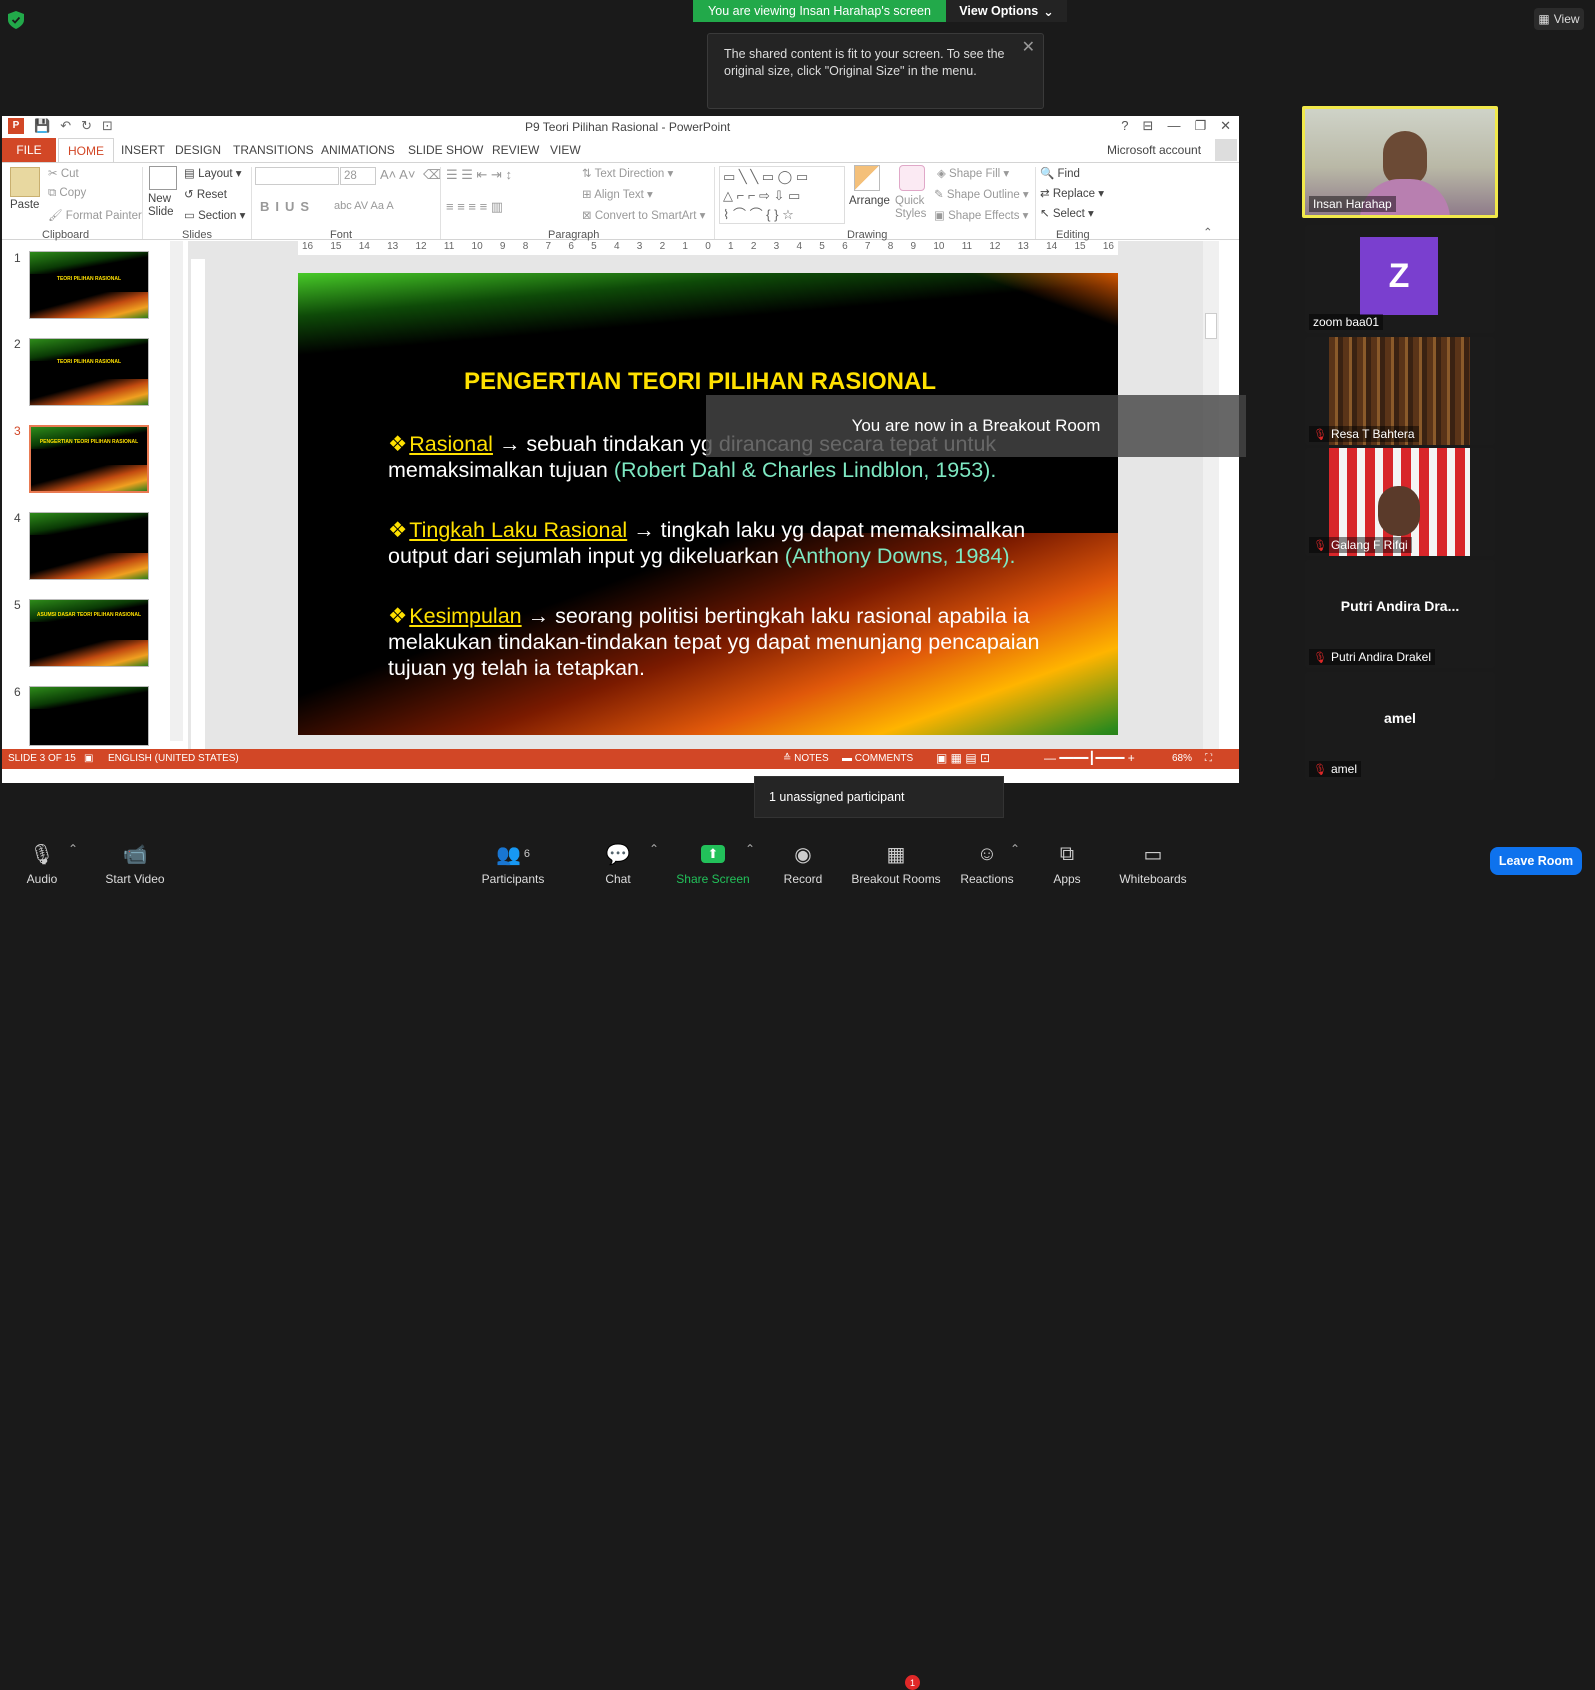 The image size is (1595, 1690). I want to click on view-mode-icons: ▣ ▦ ▤ ⊡, so click(963, 758).